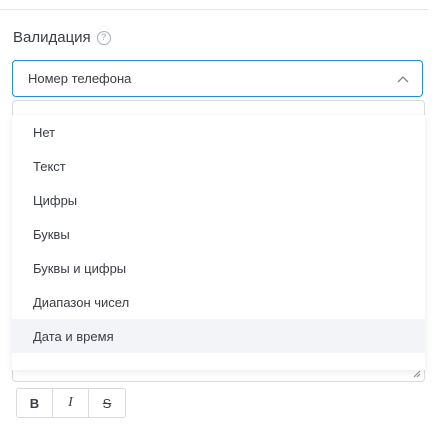 This screenshot has width=442, height=448. What do you see at coordinates (218, 268) in the screenshot?
I see `dropdown-option: Буквы и цифры` at bounding box center [218, 268].